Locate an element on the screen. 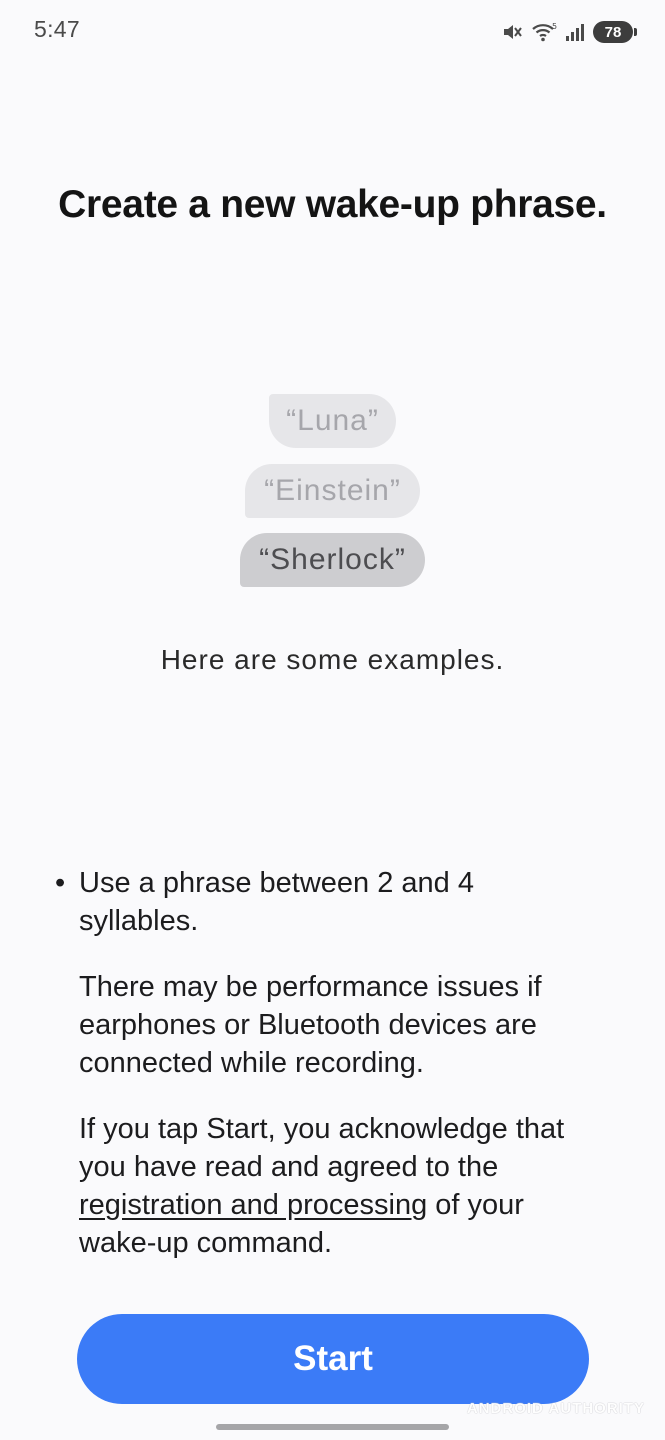 This screenshot has height=1440, width=665. syllable-tip: Use a phrase between 2 and 4 syllables. is located at coordinates (276, 902).